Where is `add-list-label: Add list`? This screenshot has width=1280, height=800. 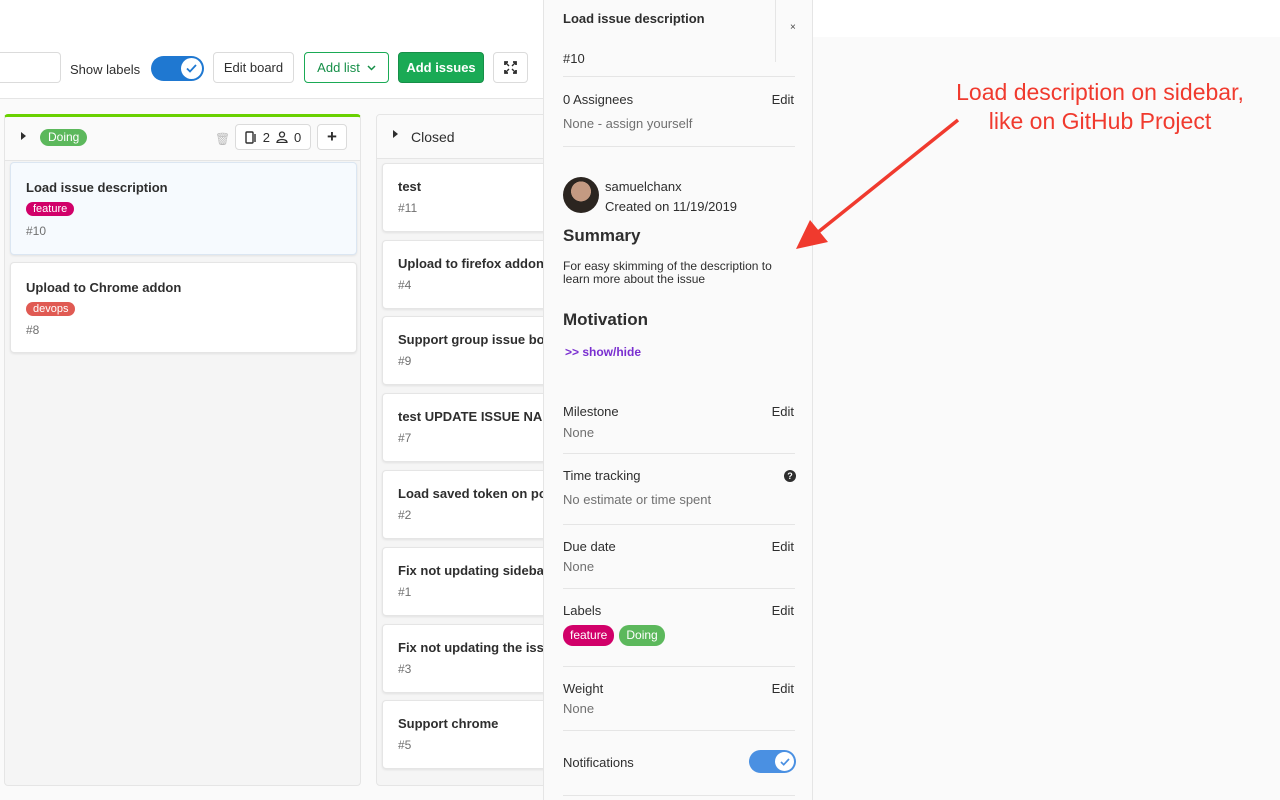 add-list-label: Add list is located at coordinates (338, 67).